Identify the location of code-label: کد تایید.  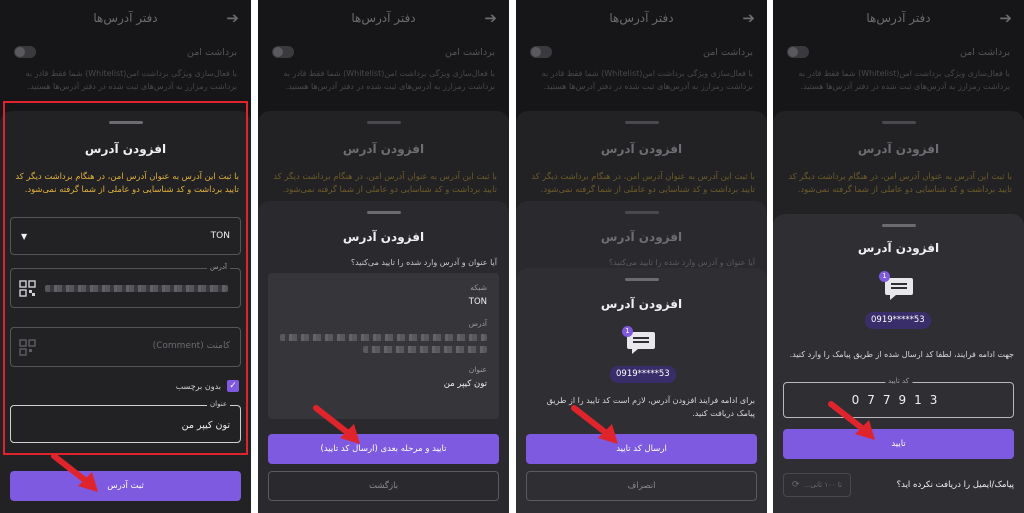
(898, 381).